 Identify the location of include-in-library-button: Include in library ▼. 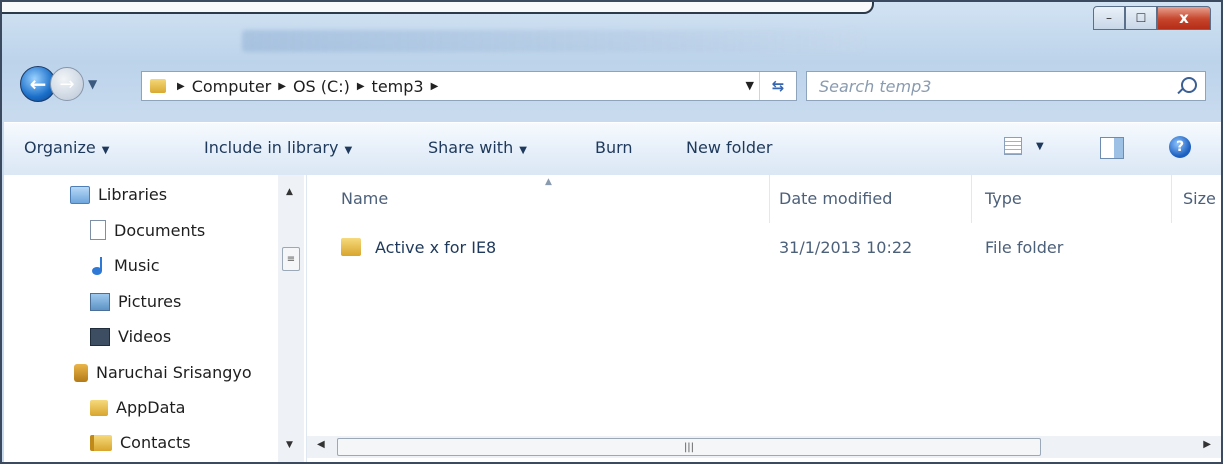
(278, 147).